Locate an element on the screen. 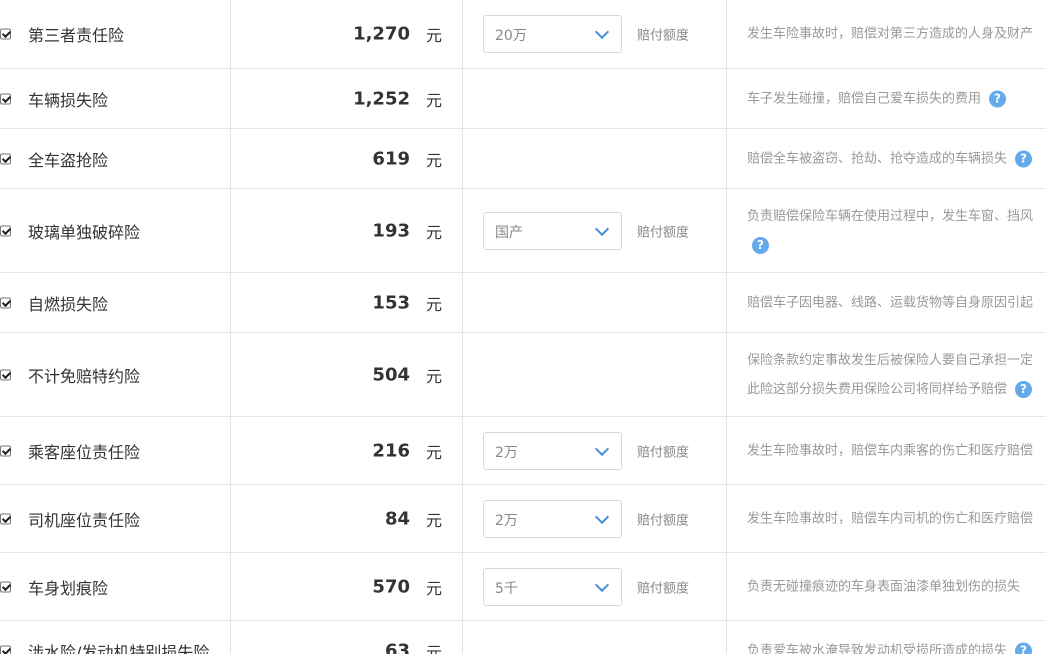 This screenshot has width=1046, height=654. table-row: 涉水险/发动机特别损失险 63 元 负责爱车被水淹导致发动机受损所造成的损失? is located at coordinates (523, 637).